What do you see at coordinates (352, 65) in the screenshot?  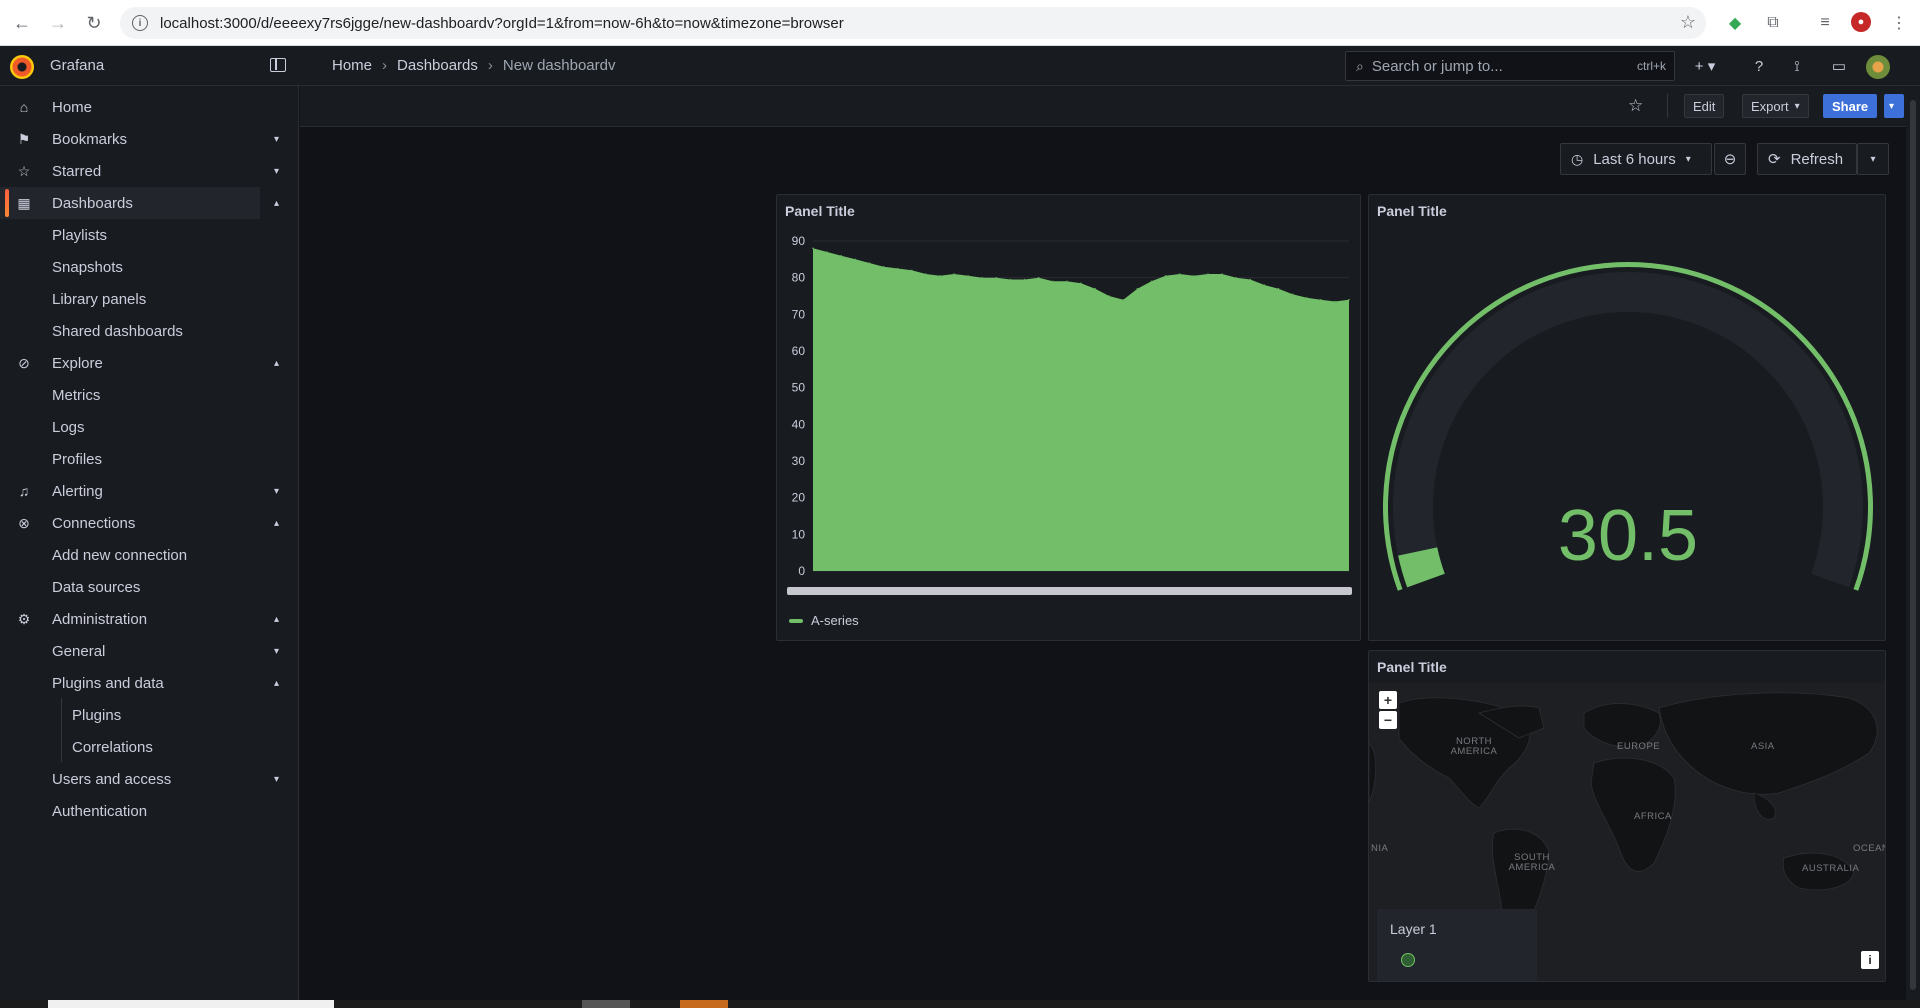 I see `breadcrumb-home: Home` at bounding box center [352, 65].